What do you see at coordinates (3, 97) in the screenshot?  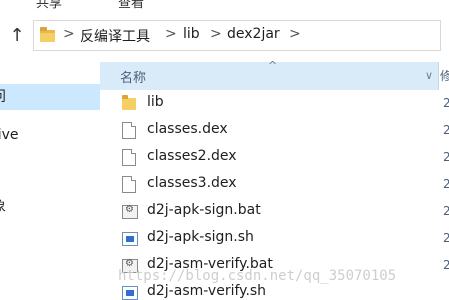 I see `nav-item-label: 问` at bounding box center [3, 97].